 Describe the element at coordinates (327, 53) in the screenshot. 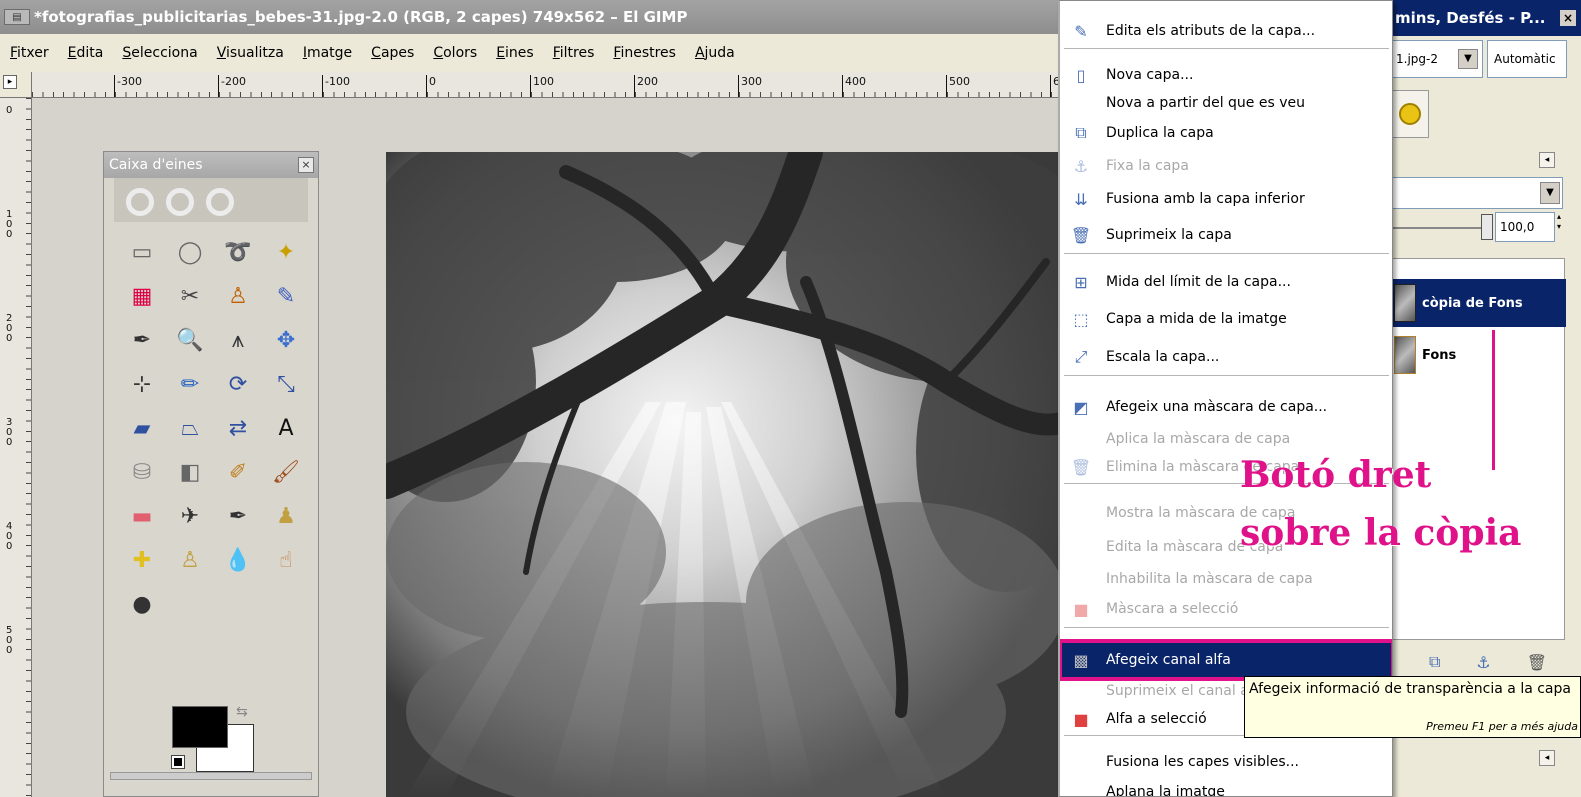

I see `menu-imatge: Imatge` at that location.